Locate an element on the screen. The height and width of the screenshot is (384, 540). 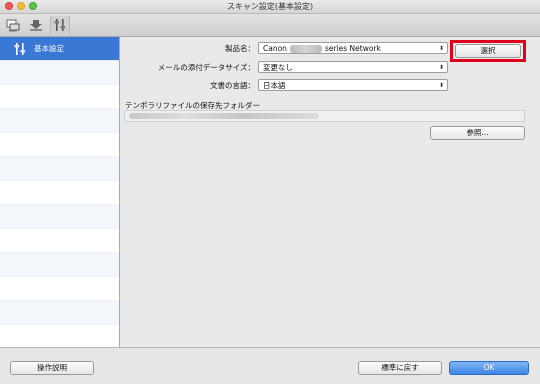
product-name-select: Canon series Network ⬍ is located at coordinates (353, 48).